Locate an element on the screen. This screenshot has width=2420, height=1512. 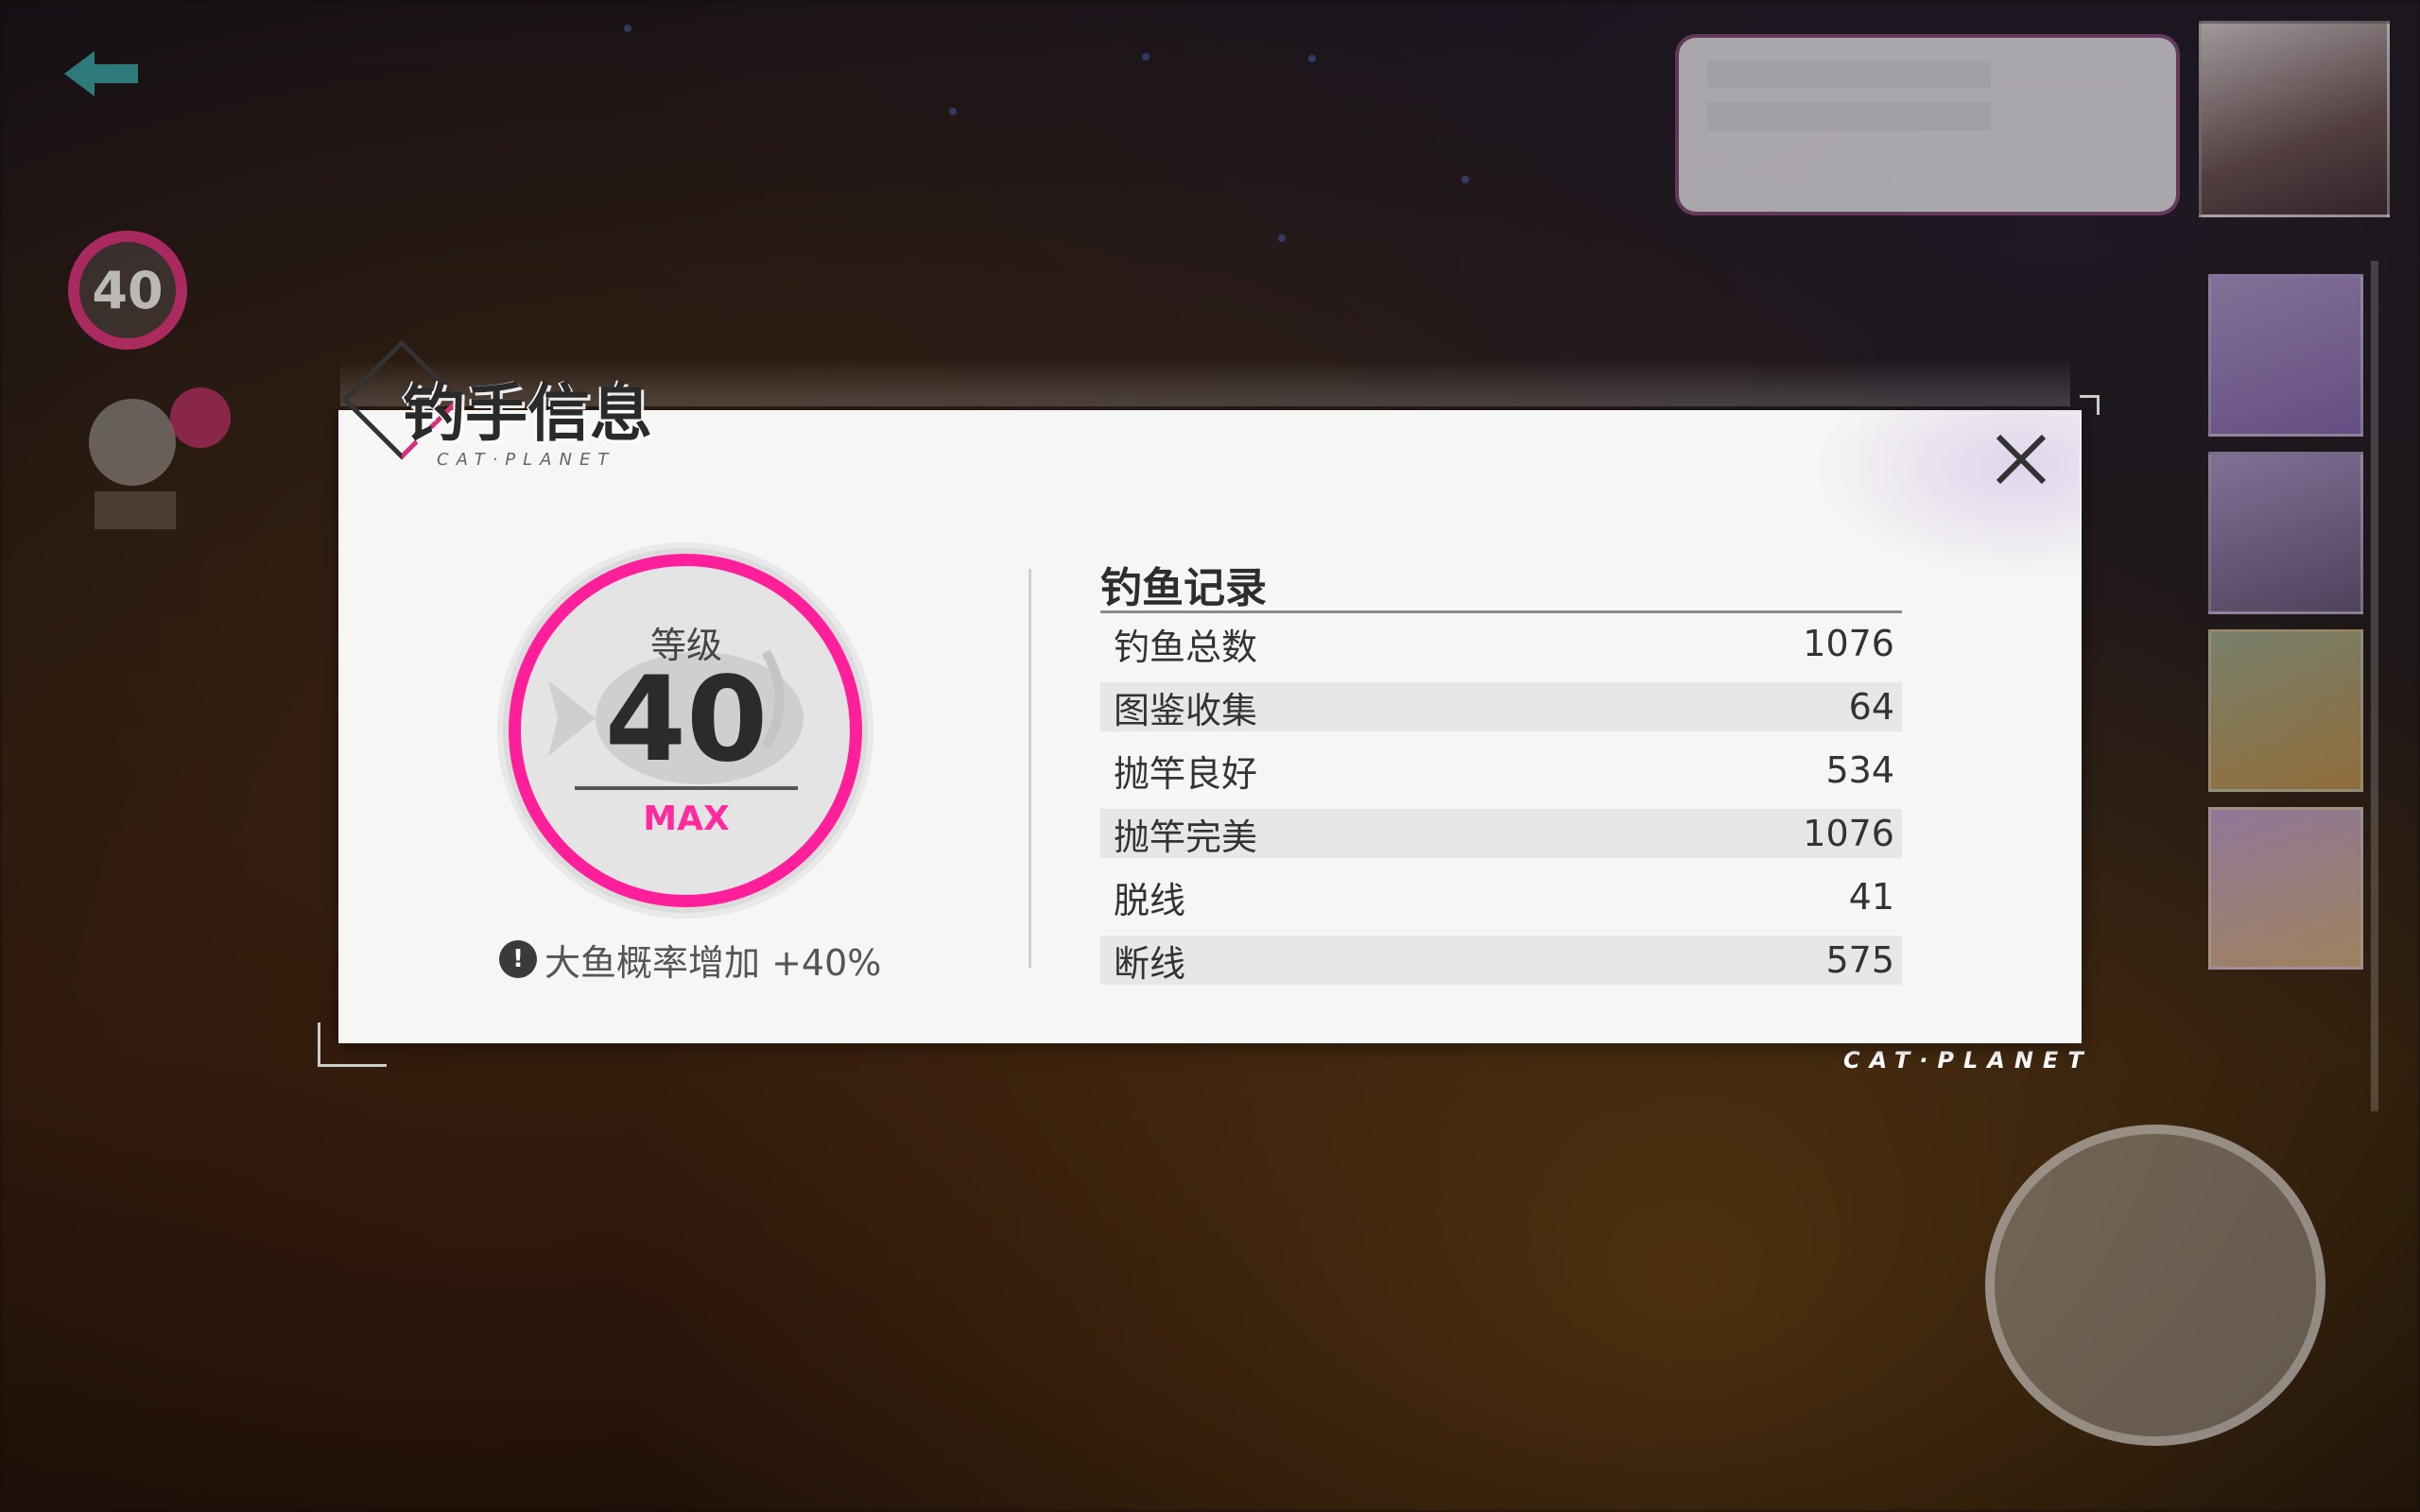
record-row-cast-good: 抛竿良好 534 is located at coordinates (1501, 770).